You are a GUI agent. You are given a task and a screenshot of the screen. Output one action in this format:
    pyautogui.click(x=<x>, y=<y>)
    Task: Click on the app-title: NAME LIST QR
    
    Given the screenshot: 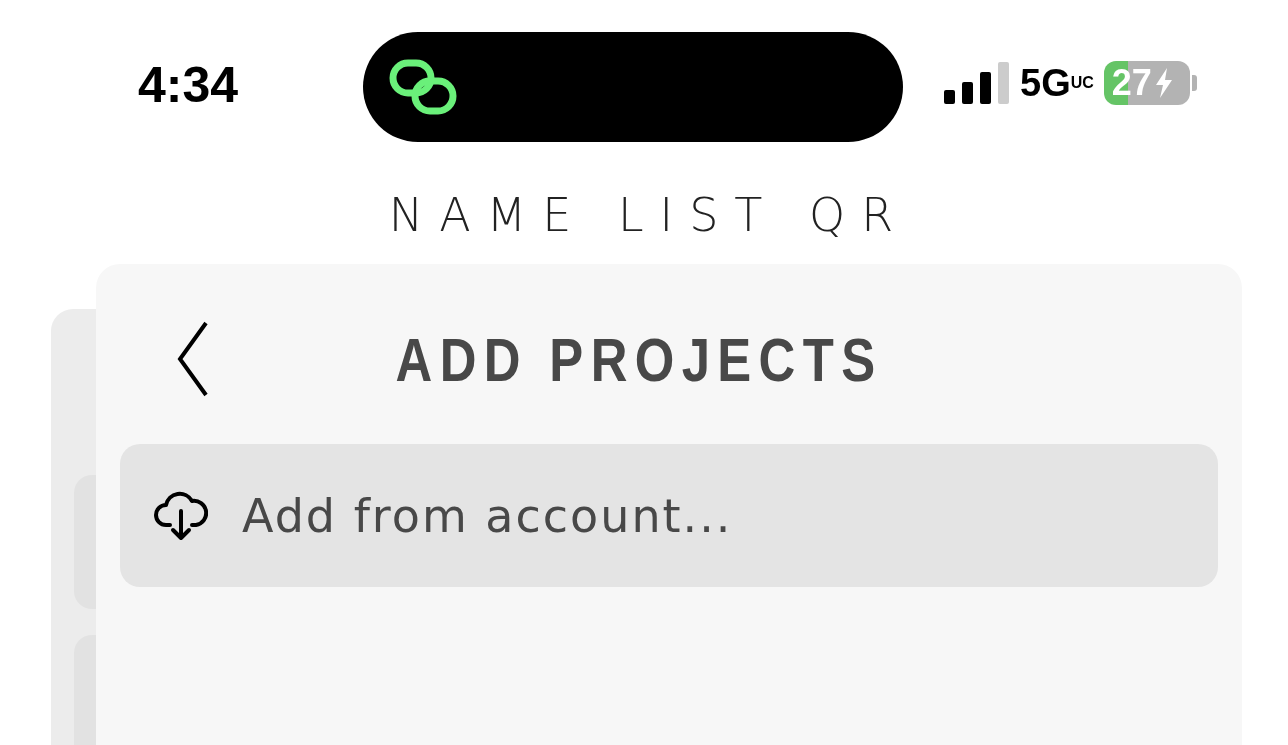 What is the action you would take?
    pyautogui.click(x=649, y=215)
    